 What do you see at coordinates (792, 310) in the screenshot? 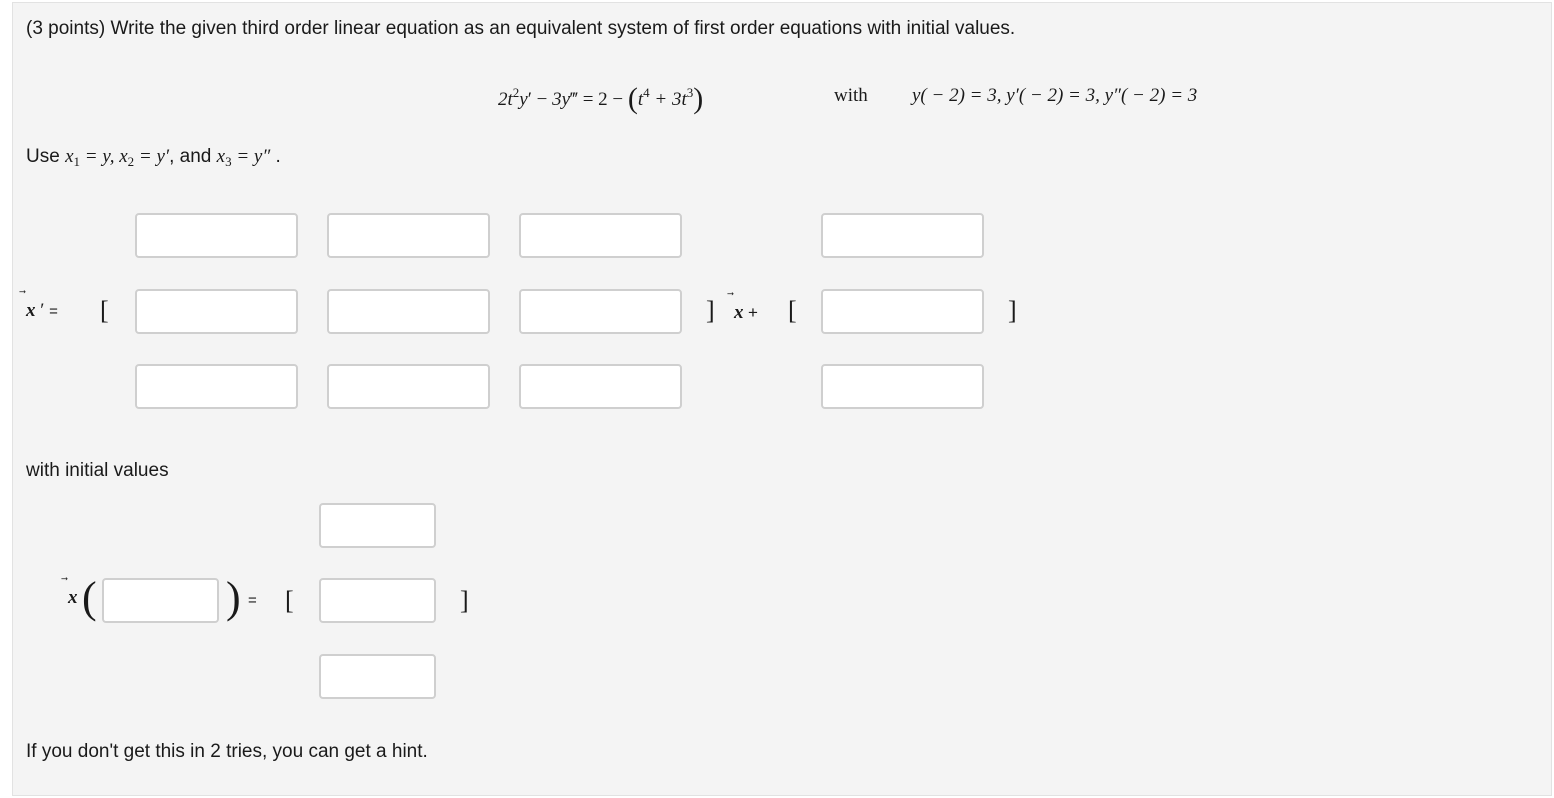
I see `forcing-open-bracket: [` at bounding box center [792, 310].